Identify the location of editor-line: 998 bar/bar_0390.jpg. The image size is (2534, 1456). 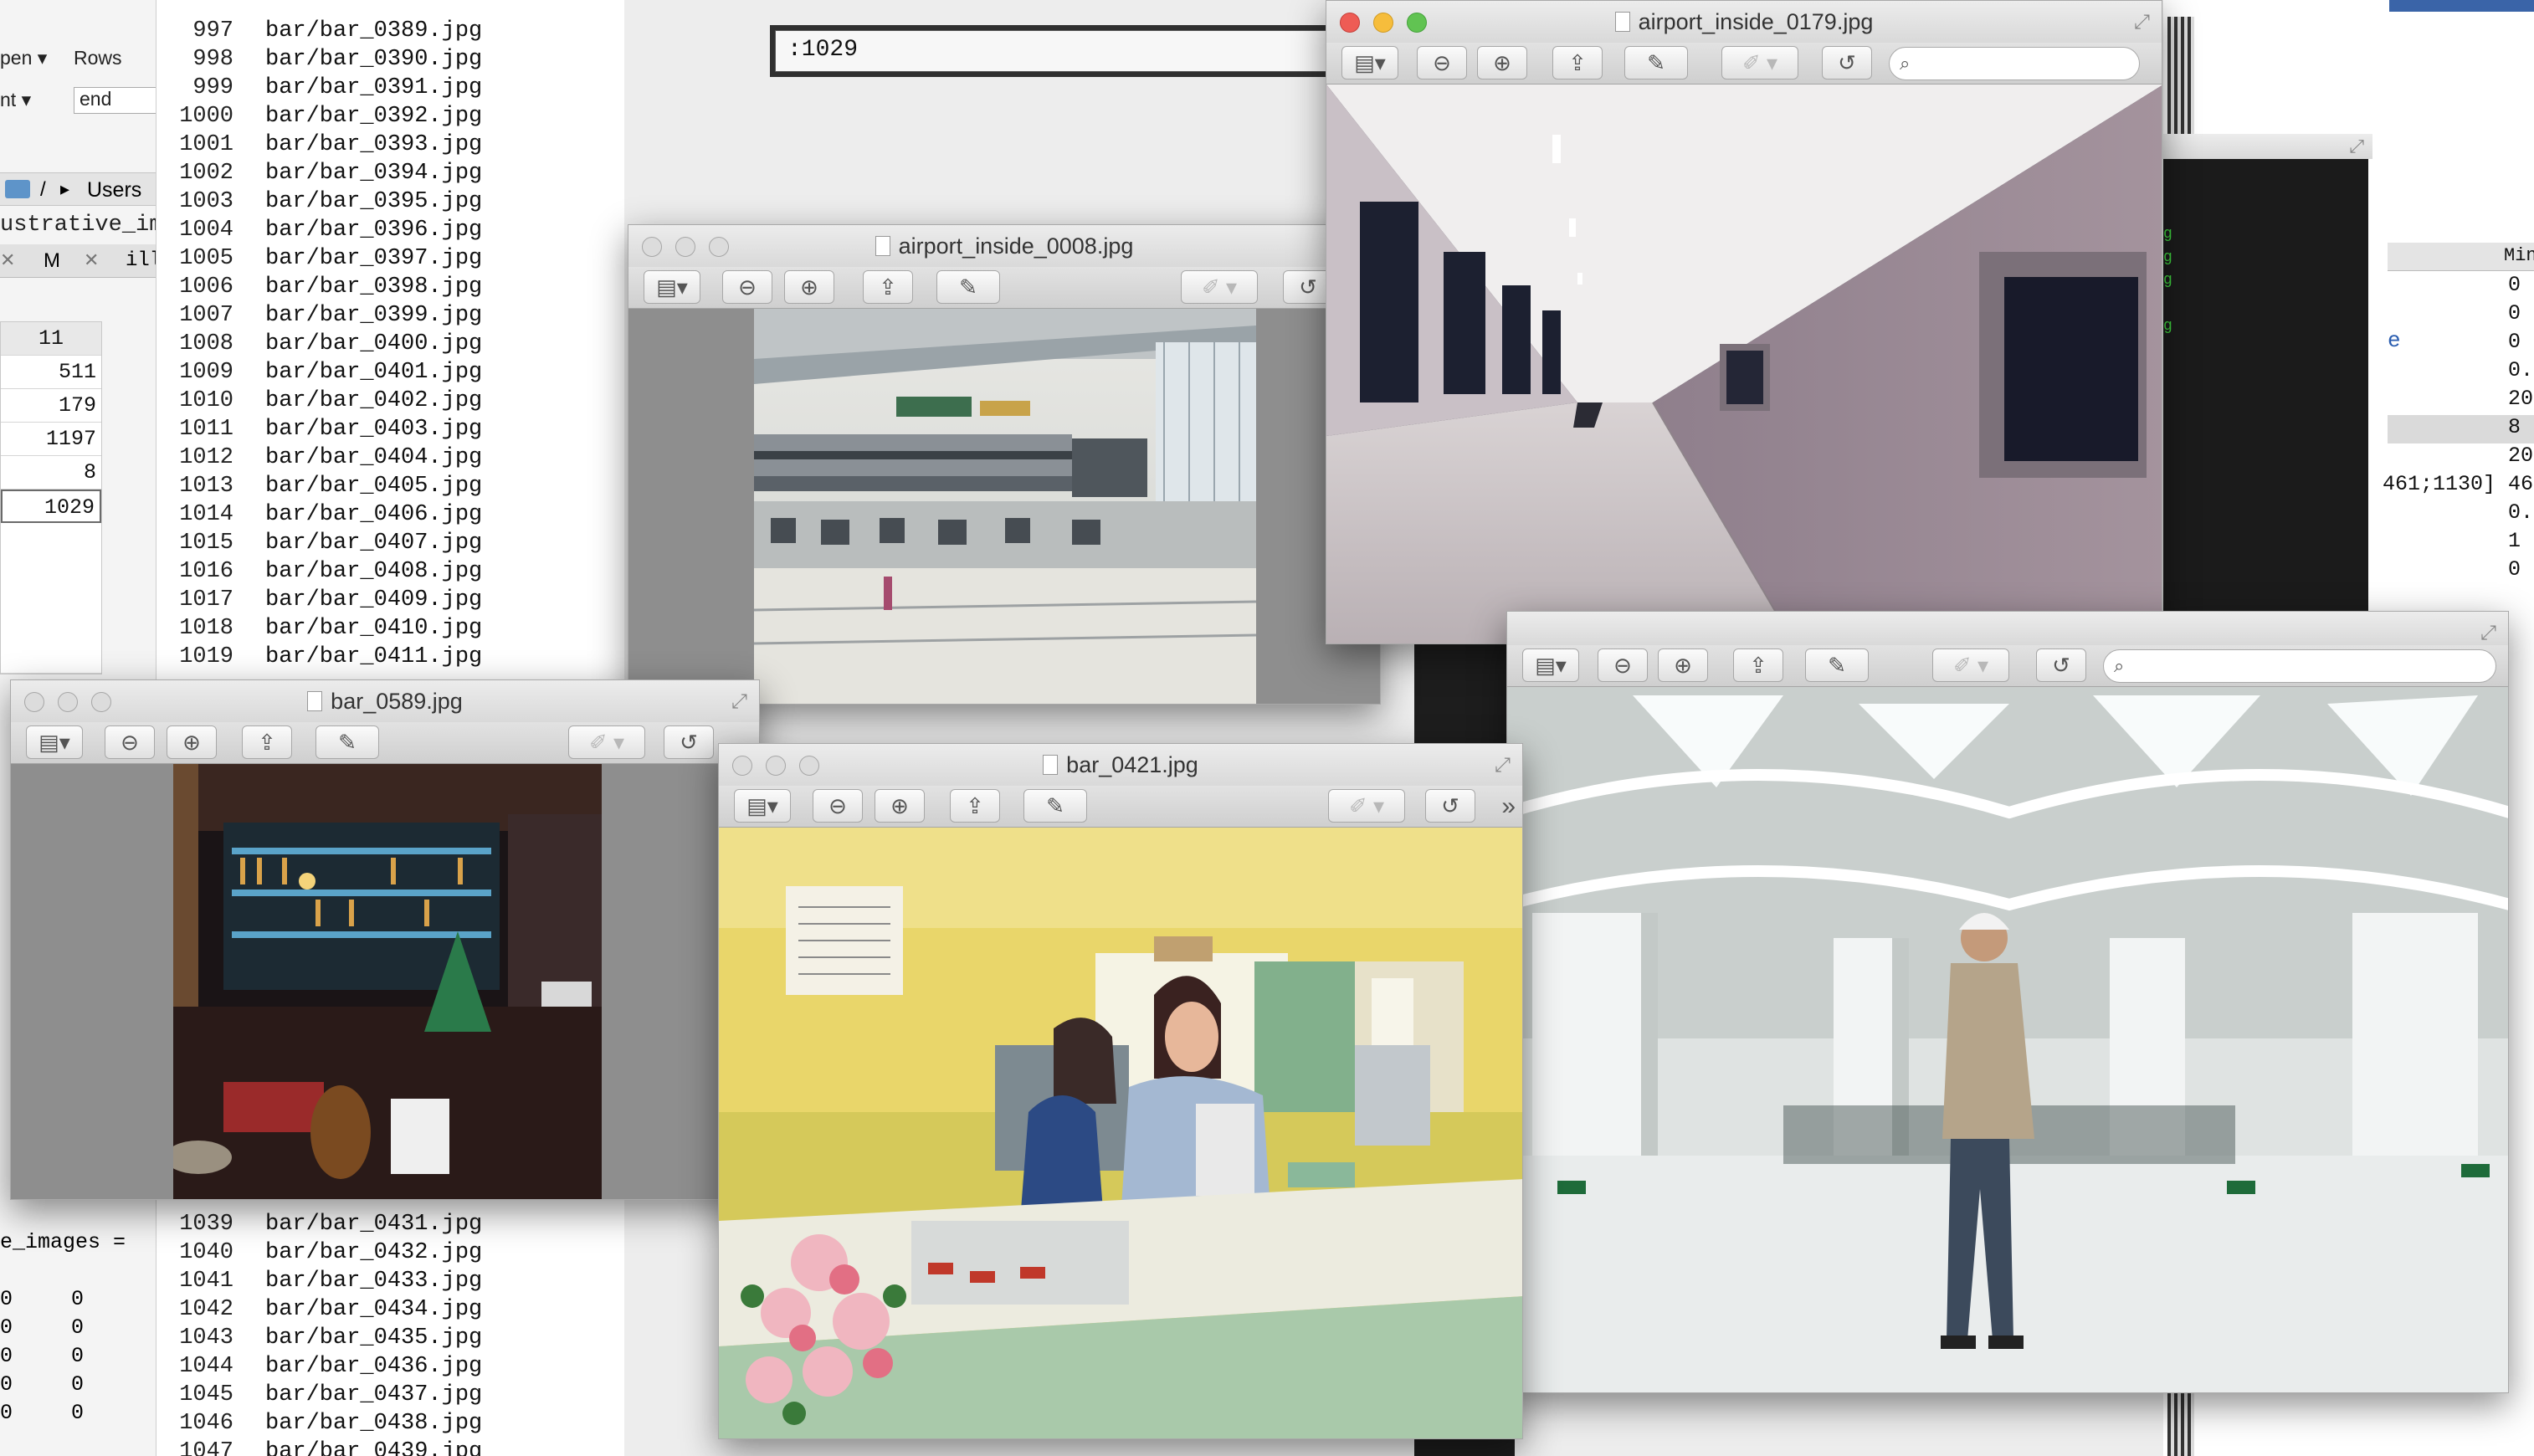
(319, 59).